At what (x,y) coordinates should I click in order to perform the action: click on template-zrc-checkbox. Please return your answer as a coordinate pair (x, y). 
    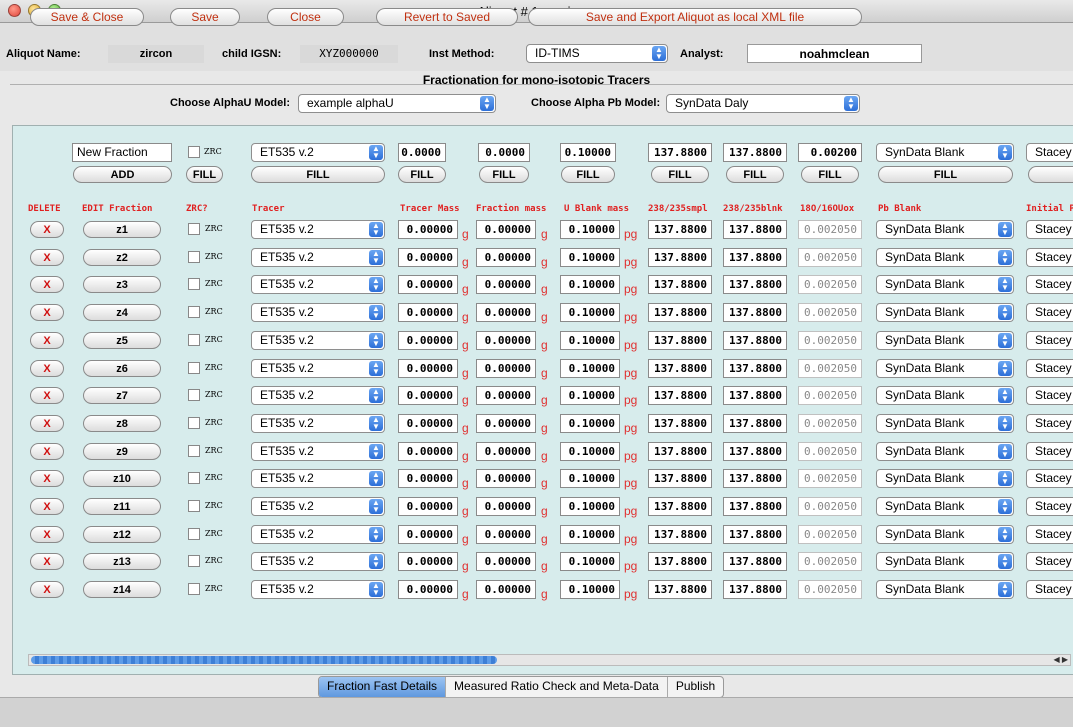
    Looking at the image, I should click on (194, 152).